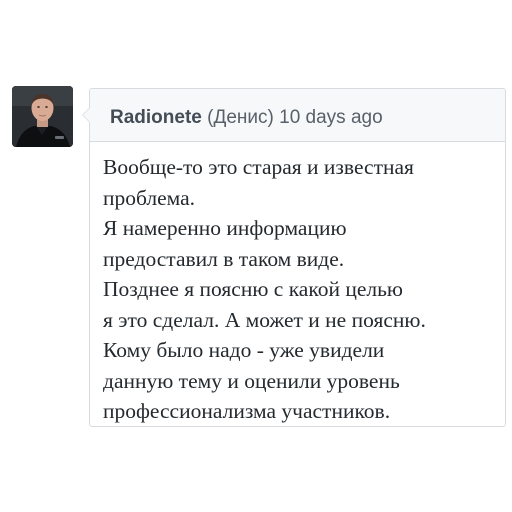 This screenshot has width=512, height=512. I want to click on bubble-arrow-fill, so click(86, 115).